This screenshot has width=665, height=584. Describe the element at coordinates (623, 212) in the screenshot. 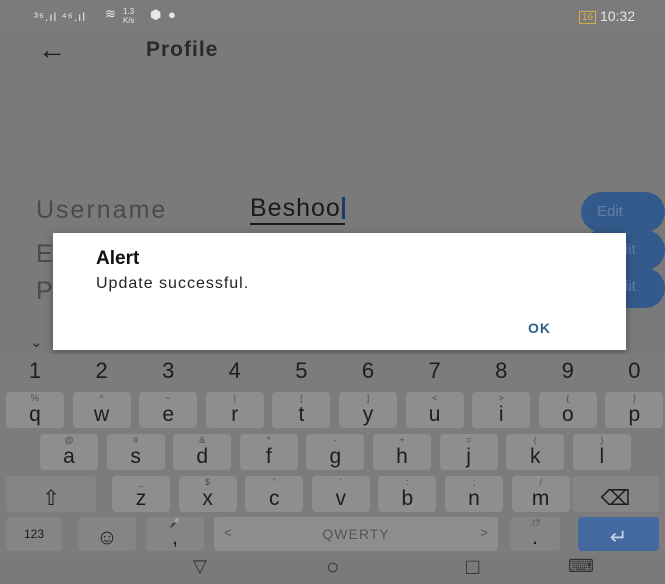

I see `edit-username-button: Edit` at that location.